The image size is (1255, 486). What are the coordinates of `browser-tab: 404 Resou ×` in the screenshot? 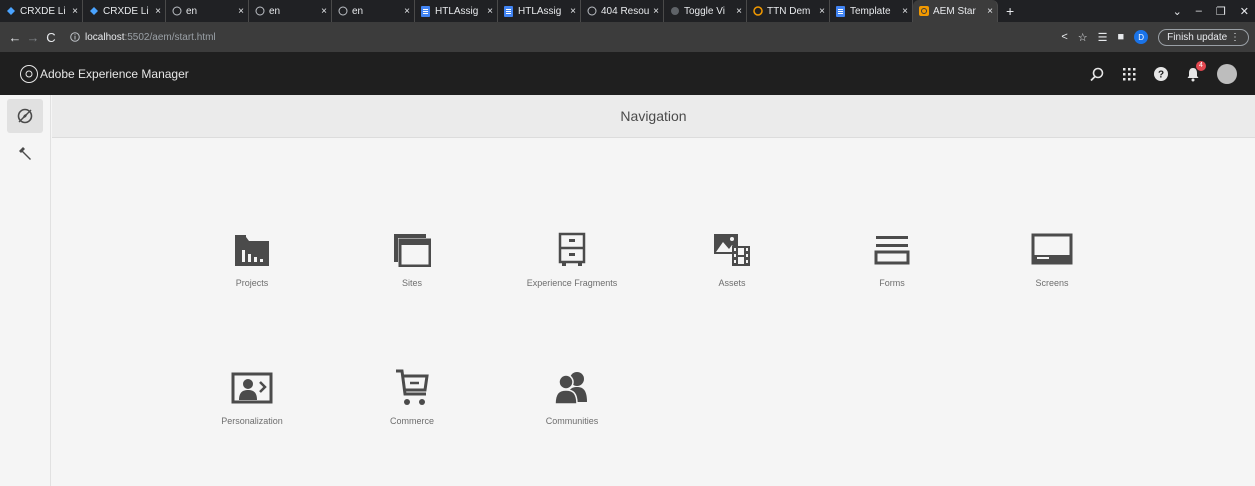 It's located at (622, 11).